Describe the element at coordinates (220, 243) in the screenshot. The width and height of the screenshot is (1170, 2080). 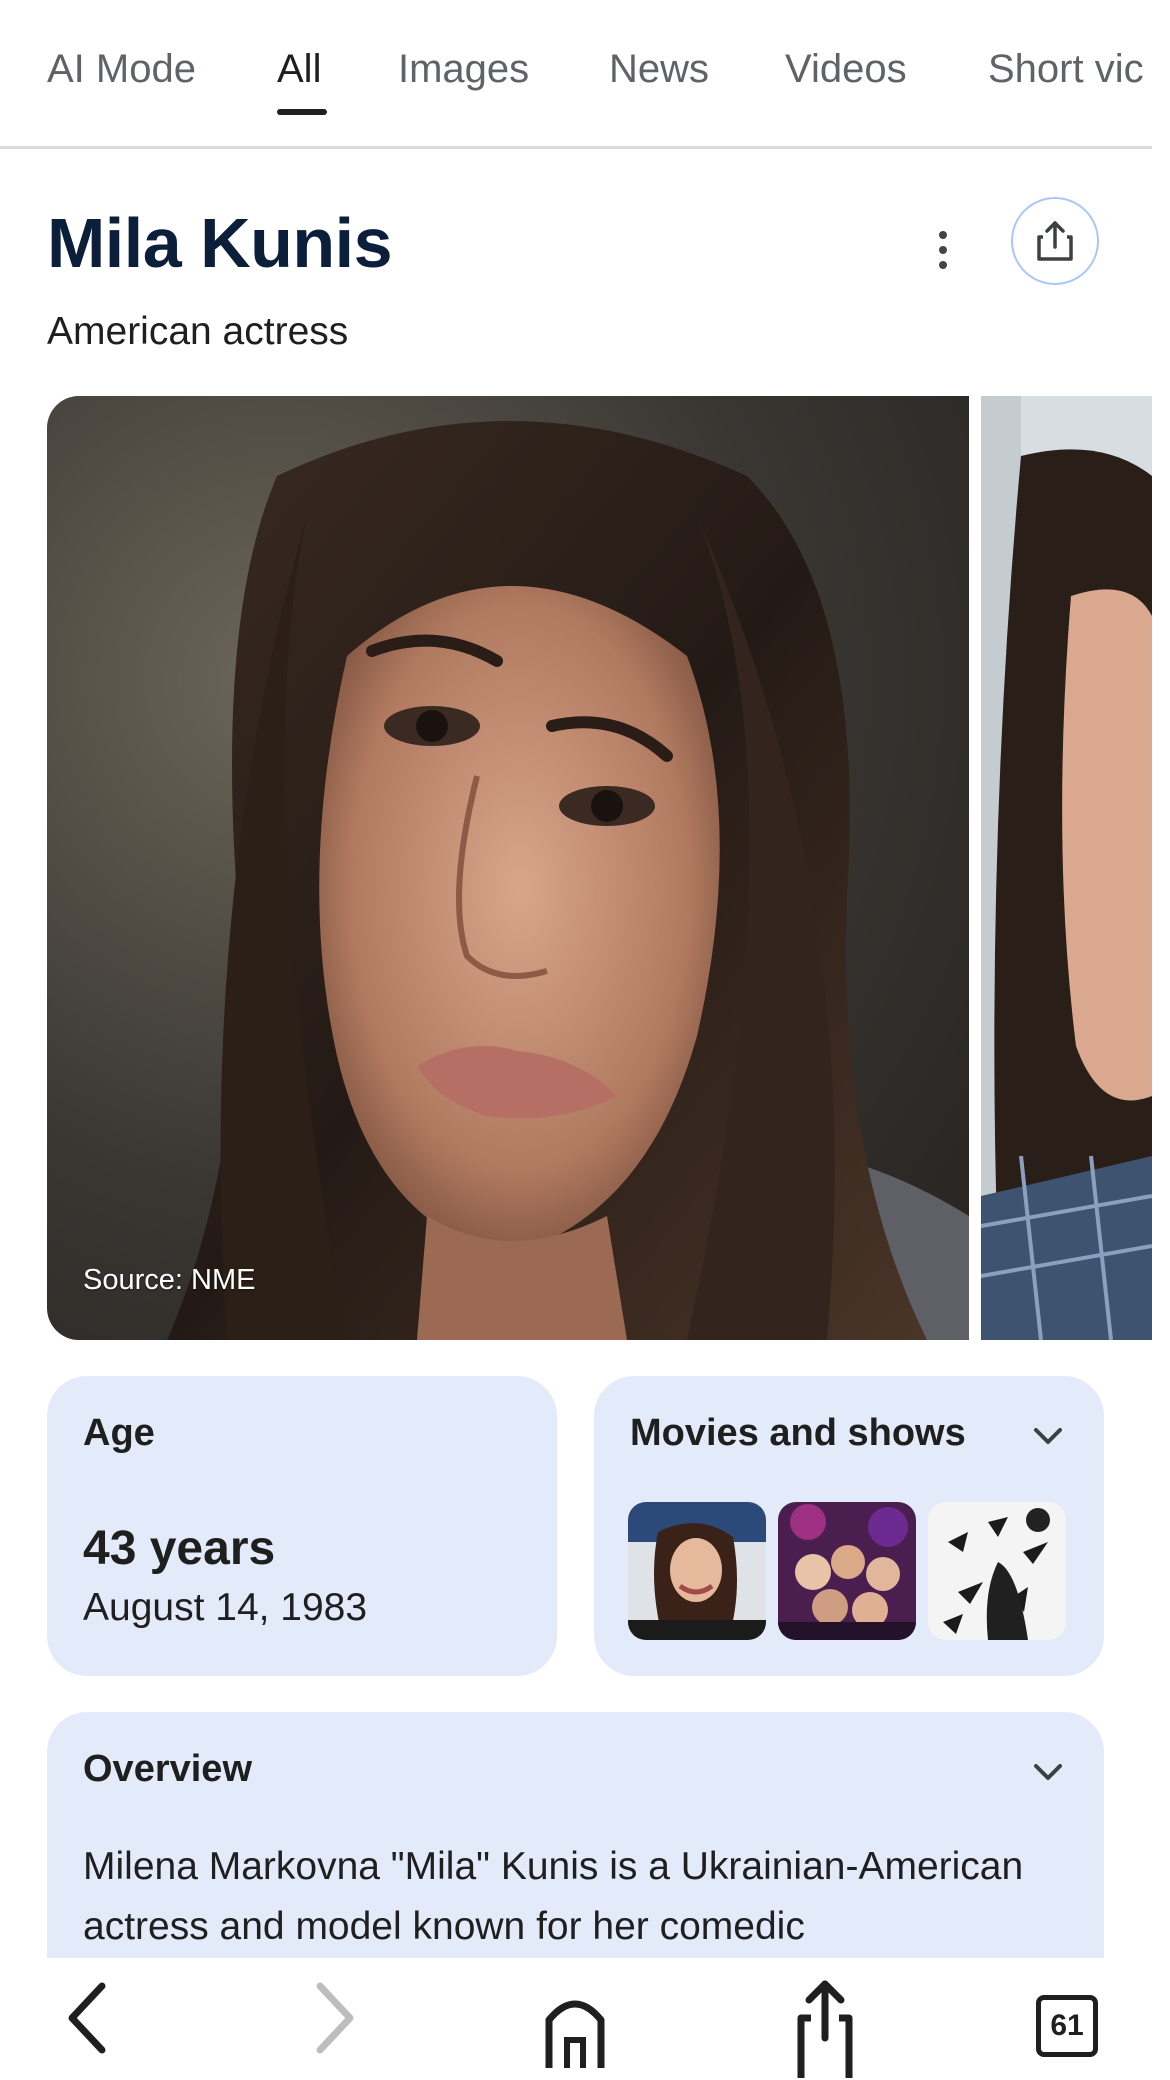
I see `entity-title: Mila Kunis` at that location.